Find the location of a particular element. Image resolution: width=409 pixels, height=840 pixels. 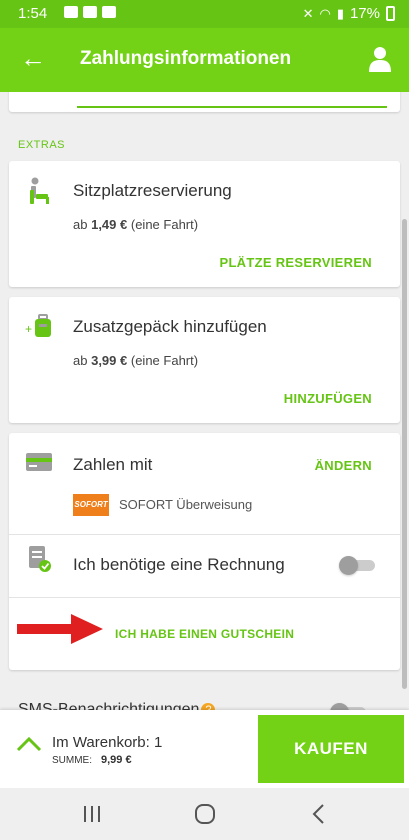

invoice-label: Ich benötige eine Rechnung is located at coordinates (179, 564).